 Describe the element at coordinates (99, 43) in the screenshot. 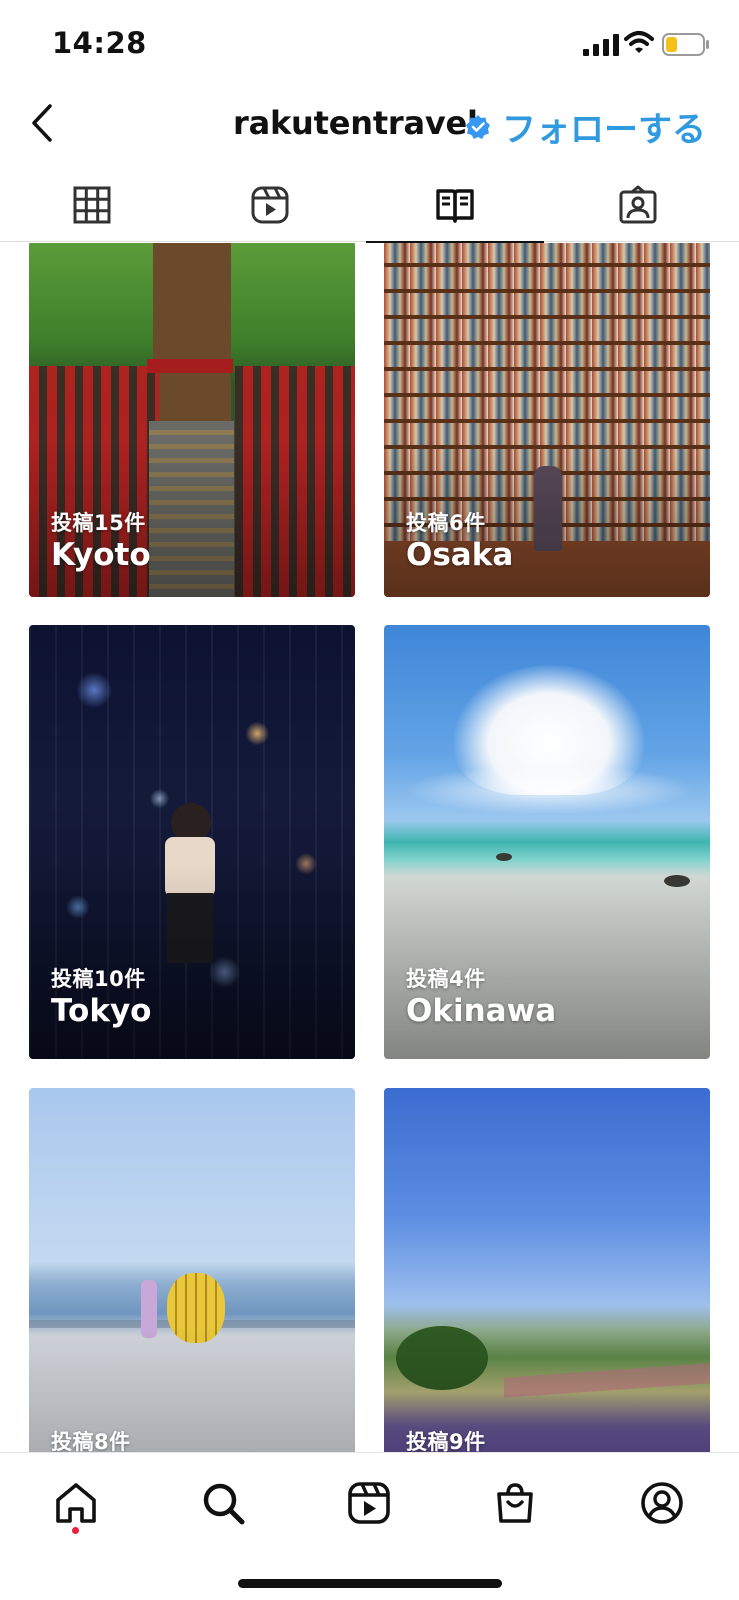

I see `status-time: 14:28` at that location.